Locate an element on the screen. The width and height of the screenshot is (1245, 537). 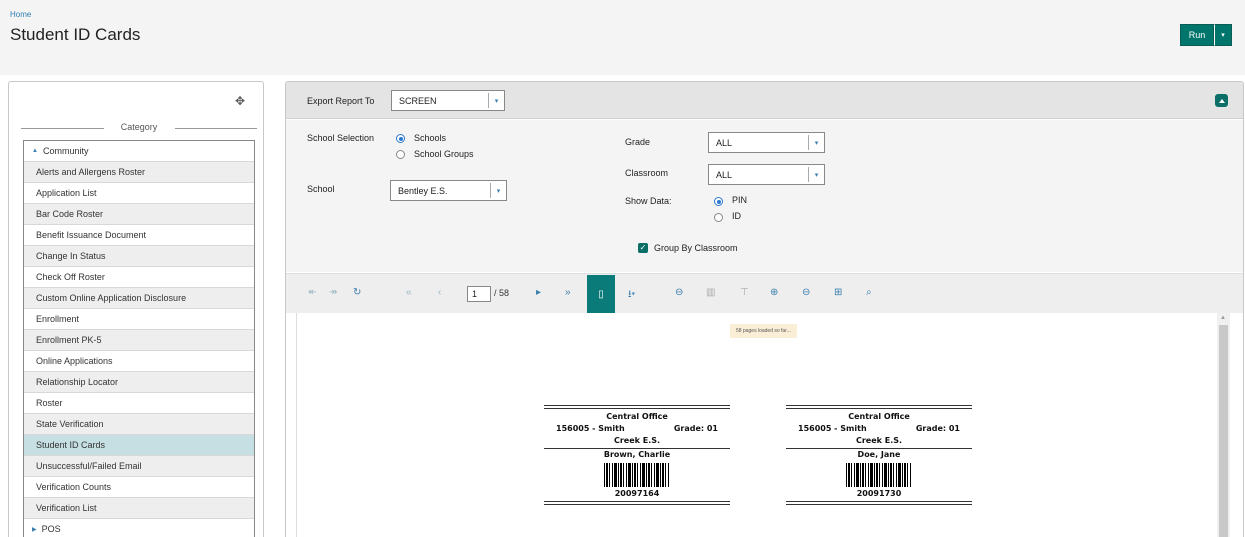
category-item: Student ID Cards is located at coordinates (139, 445).